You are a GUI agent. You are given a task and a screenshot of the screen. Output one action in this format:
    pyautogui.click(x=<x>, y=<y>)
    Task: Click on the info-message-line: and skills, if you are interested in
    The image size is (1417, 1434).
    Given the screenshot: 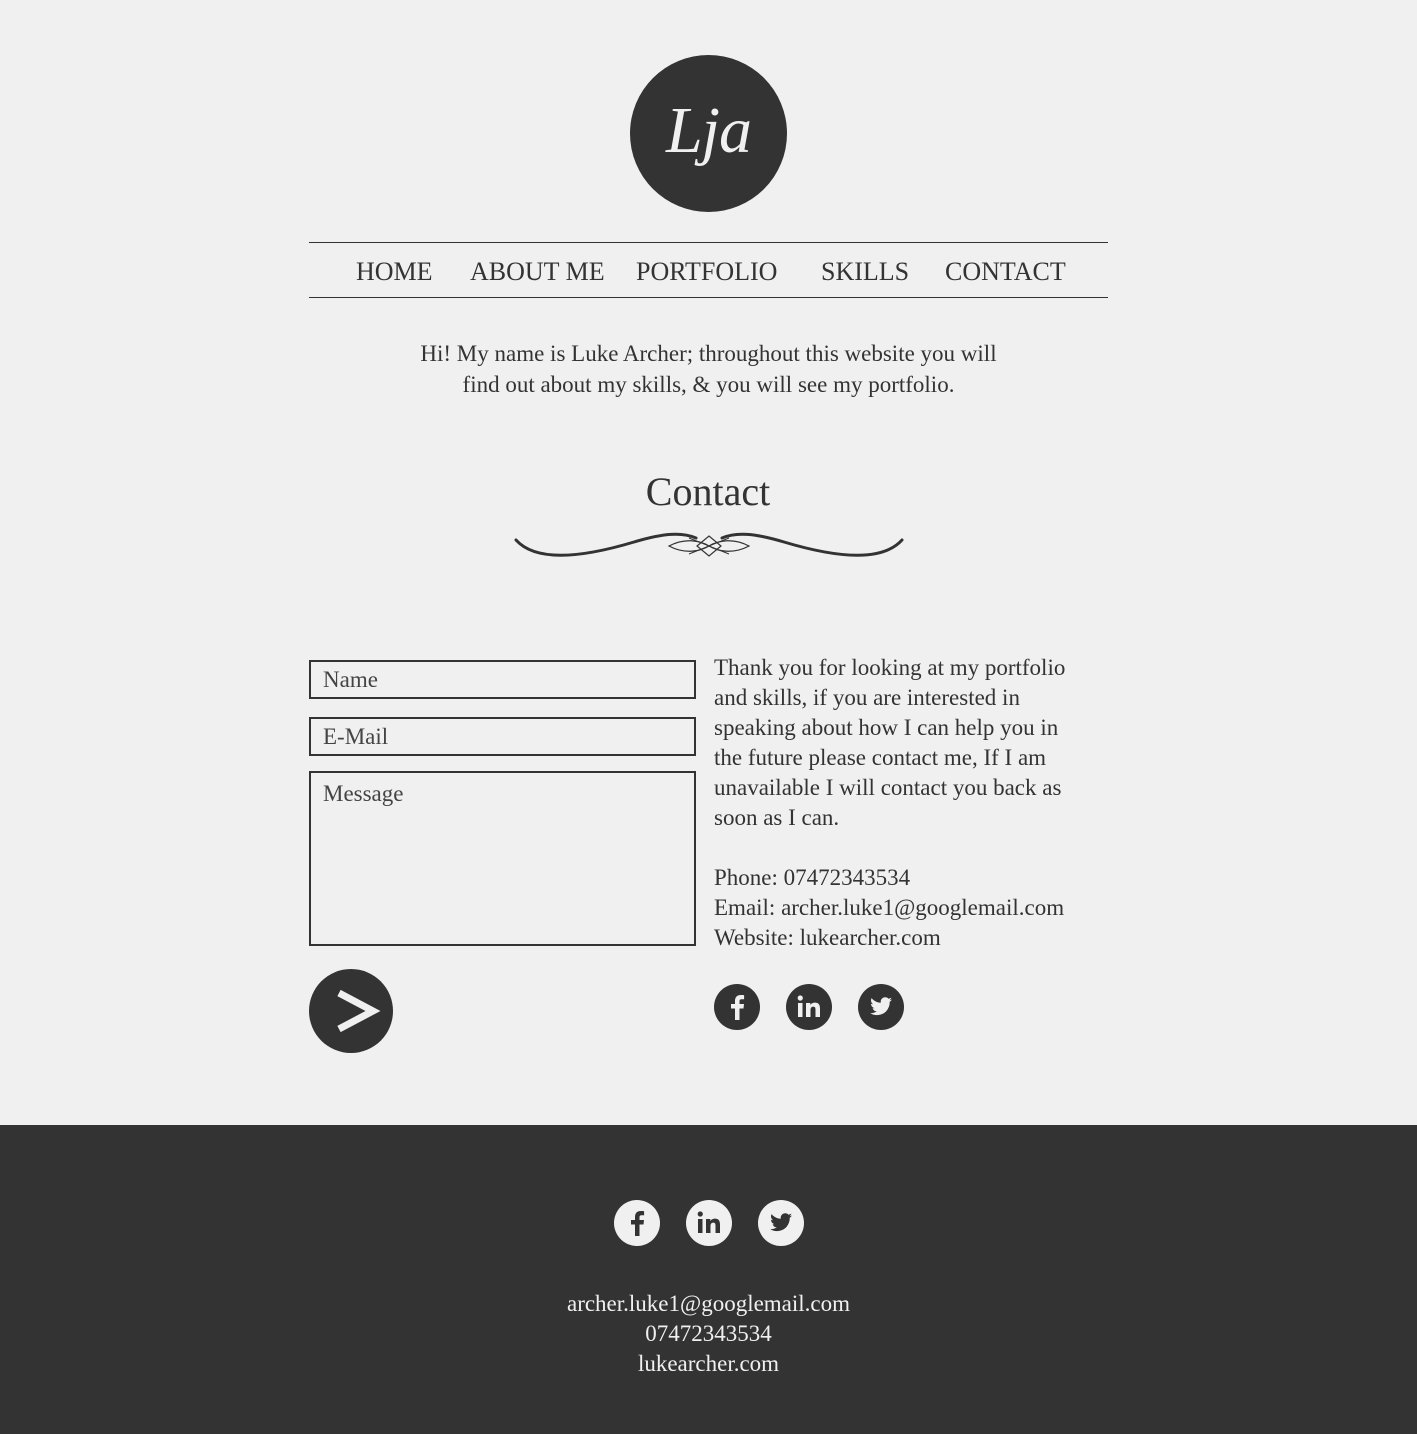 What is the action you would take?
    pyautogui.click(x=867, y=697)
    